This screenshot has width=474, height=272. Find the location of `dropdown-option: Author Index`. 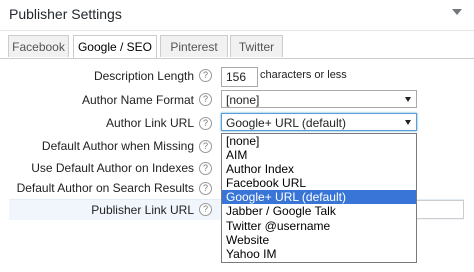

dropdown-option: Author Index is located at coordinates (319, 169).